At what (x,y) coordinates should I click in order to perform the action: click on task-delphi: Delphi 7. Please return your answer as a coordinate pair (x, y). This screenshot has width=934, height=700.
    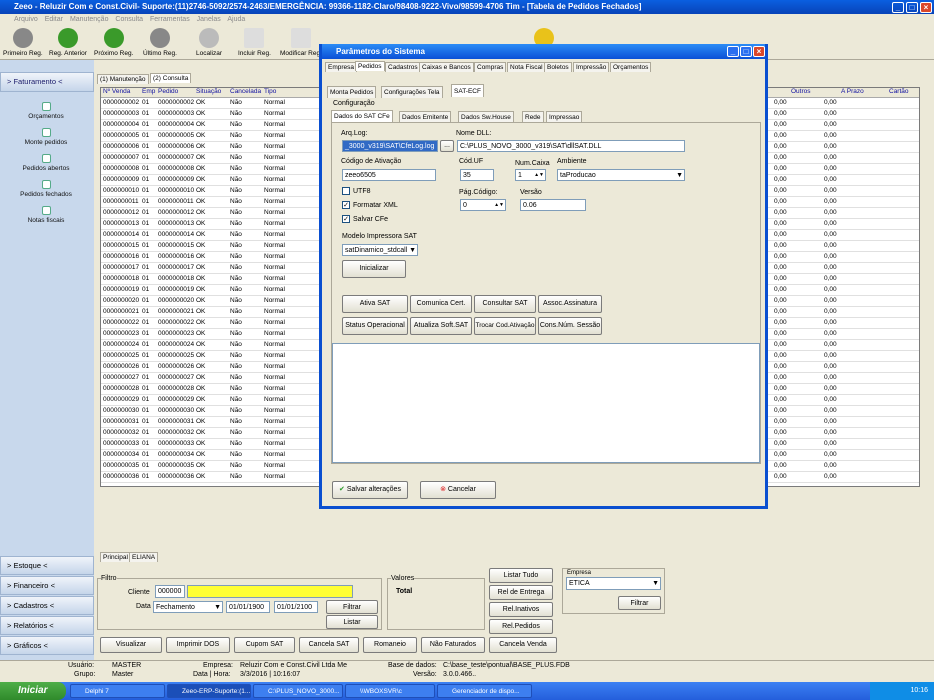
    Looking at the image, I should click on (117, 691).